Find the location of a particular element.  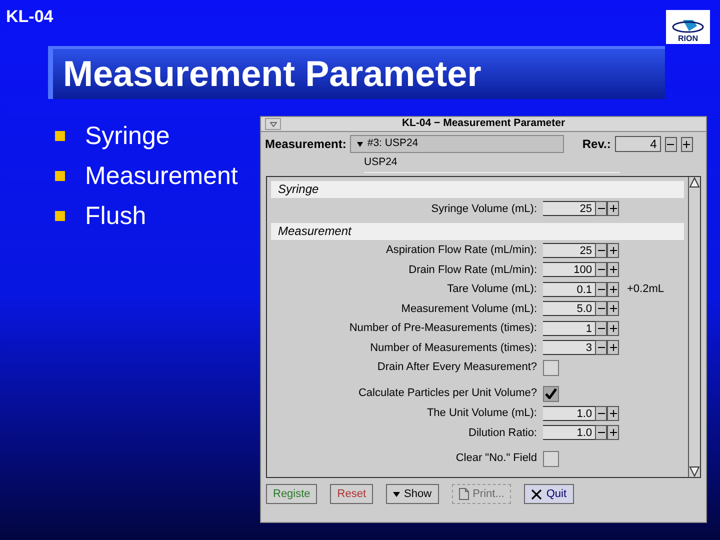

bullet-text: Syringe is located at coordinates (127, 136).